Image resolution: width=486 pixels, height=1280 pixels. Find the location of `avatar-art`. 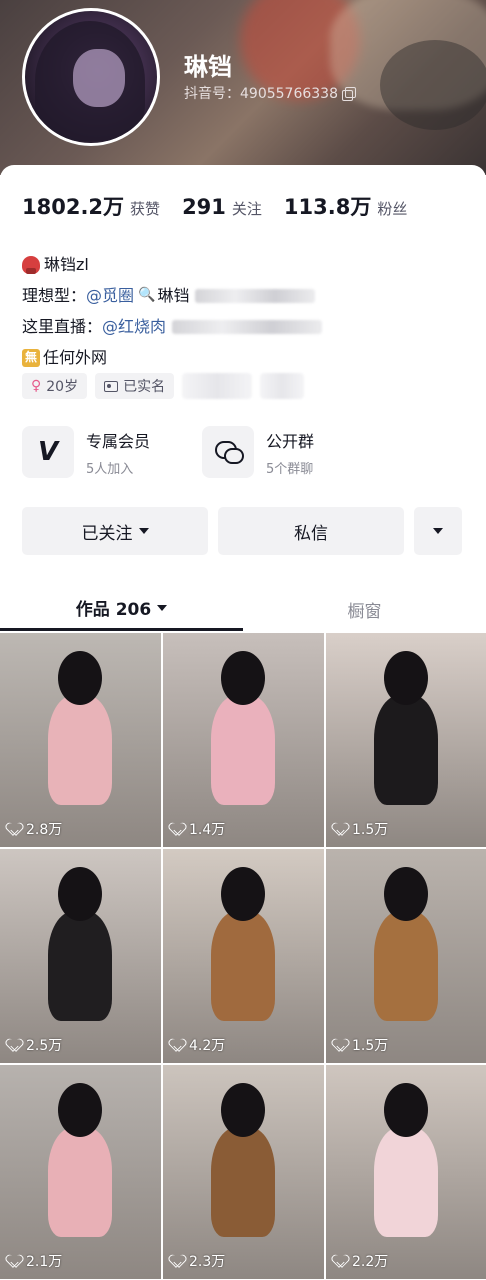

avatar-art is located at coordinates (99, 78).